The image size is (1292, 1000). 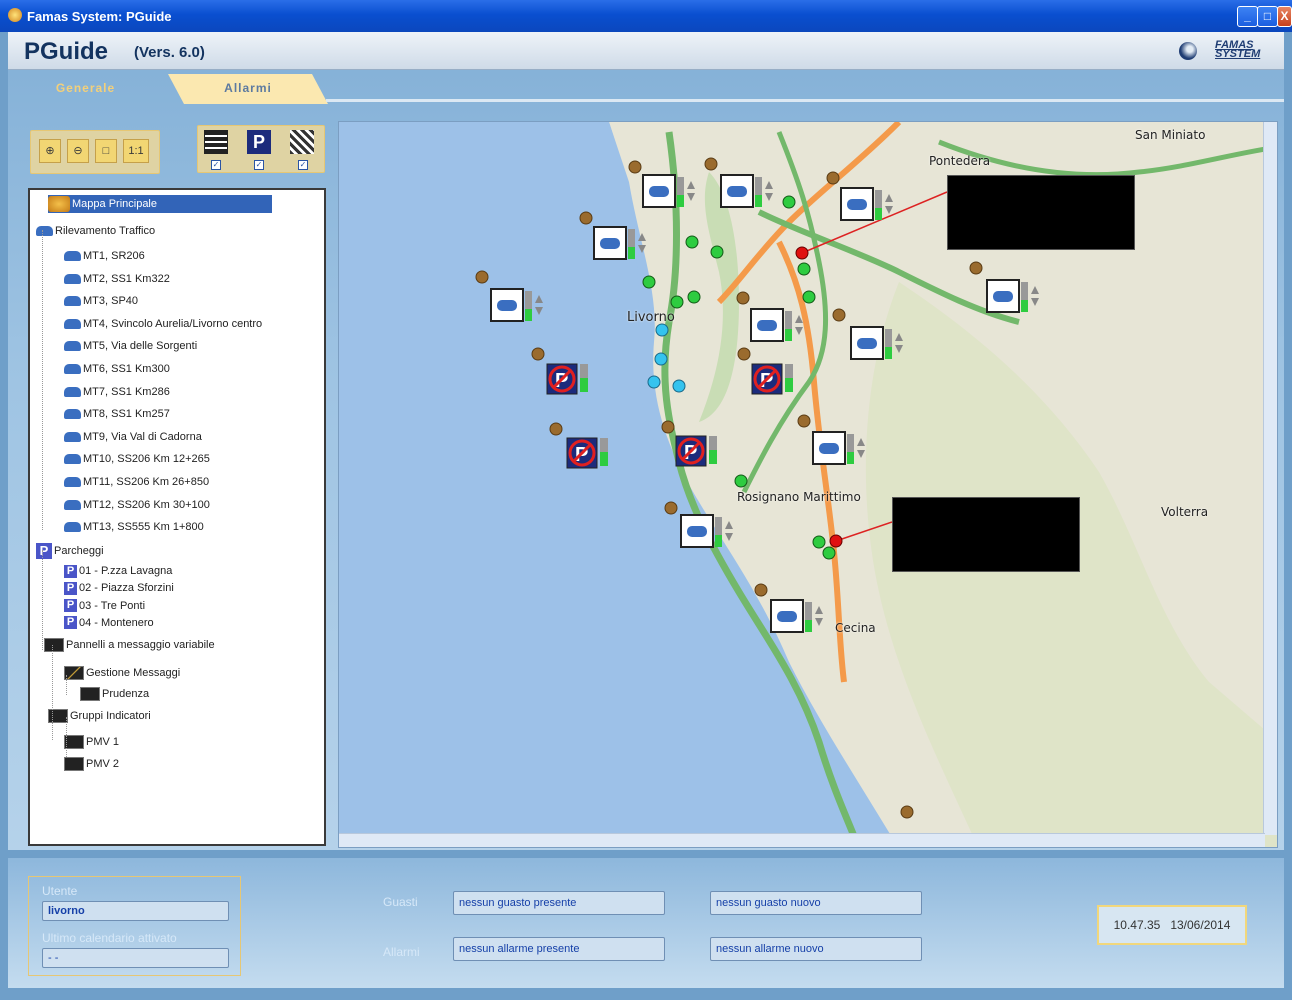 What do you see at coordinates (126, 571) in the screenshot?
I see `tree-item-parcheggio-1-label: 01 - P.zza Lavagna` at bounding box center [126, 571].